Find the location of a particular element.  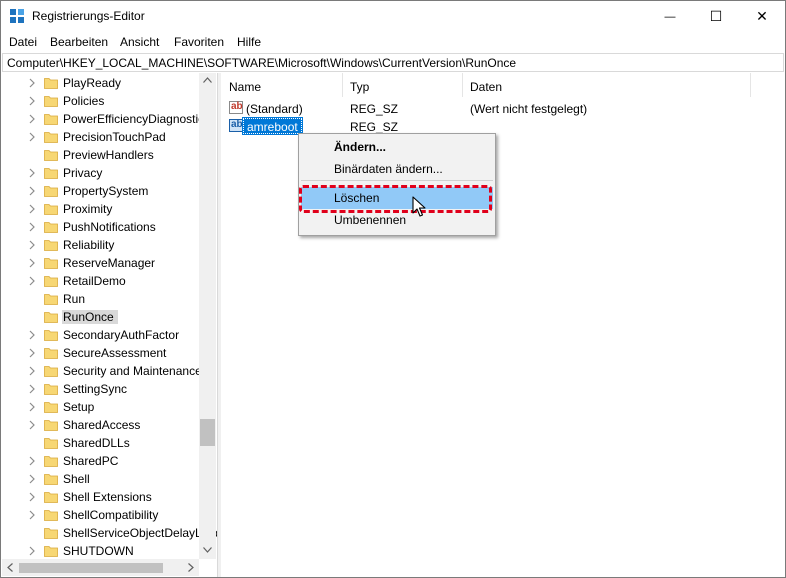

tree-item: RunOnce is located at coordinates (101, 317).